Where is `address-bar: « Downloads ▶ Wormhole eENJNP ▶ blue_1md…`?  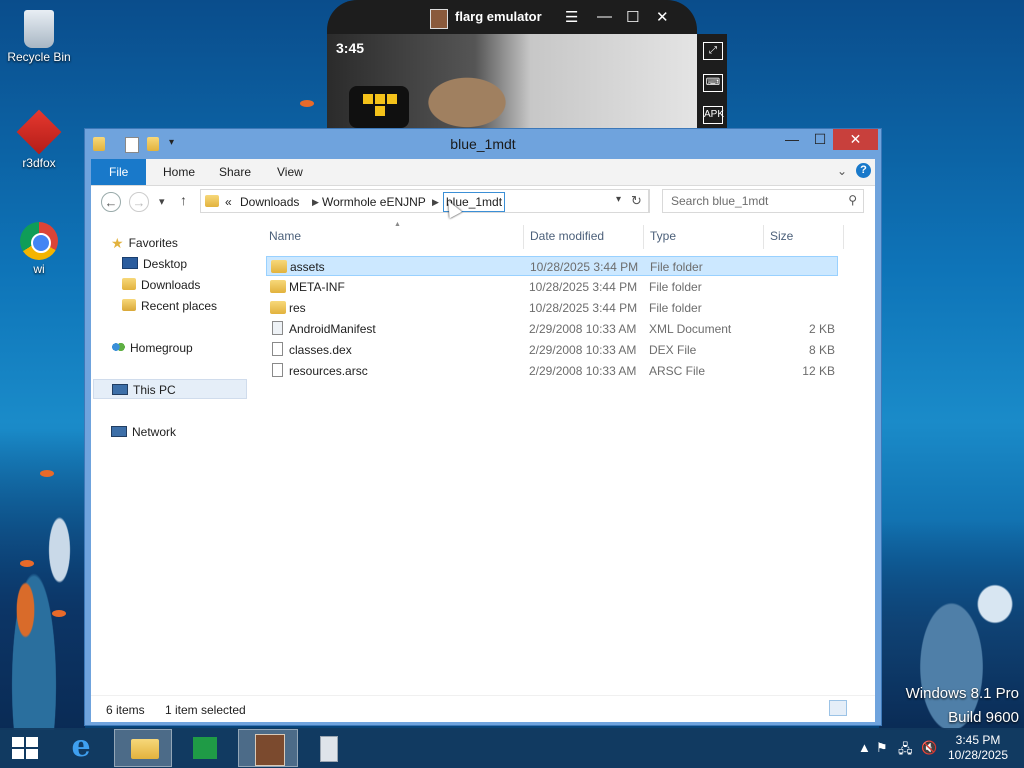
address-bar: « Downloads ▶ Wormhole eENJNP ▶ blue_1md… is located at coordinates (425, 201).